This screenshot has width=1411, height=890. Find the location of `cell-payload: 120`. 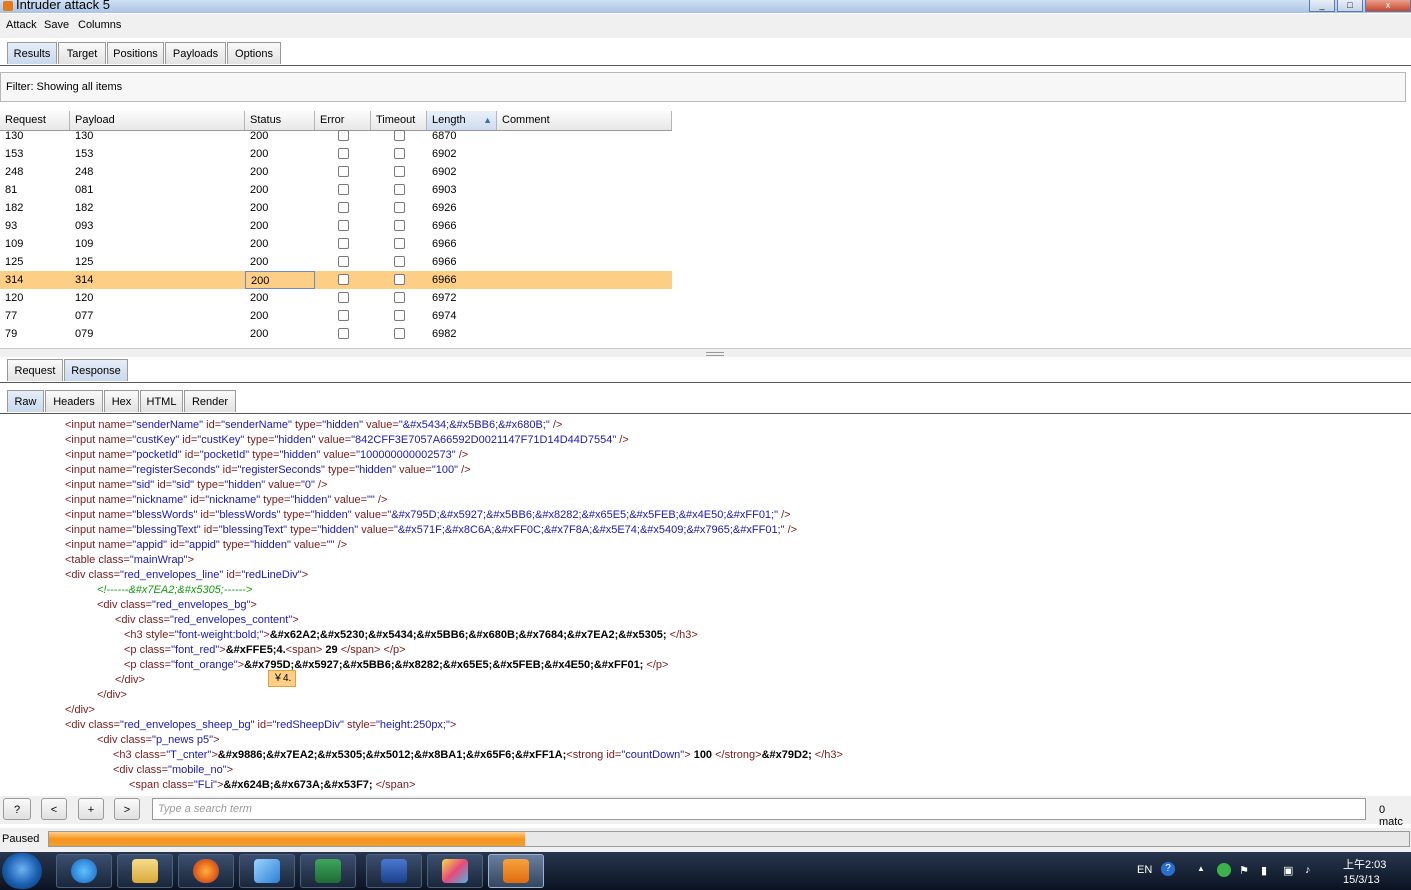

cell-payload: 120 is located at coordinates (84, 298).